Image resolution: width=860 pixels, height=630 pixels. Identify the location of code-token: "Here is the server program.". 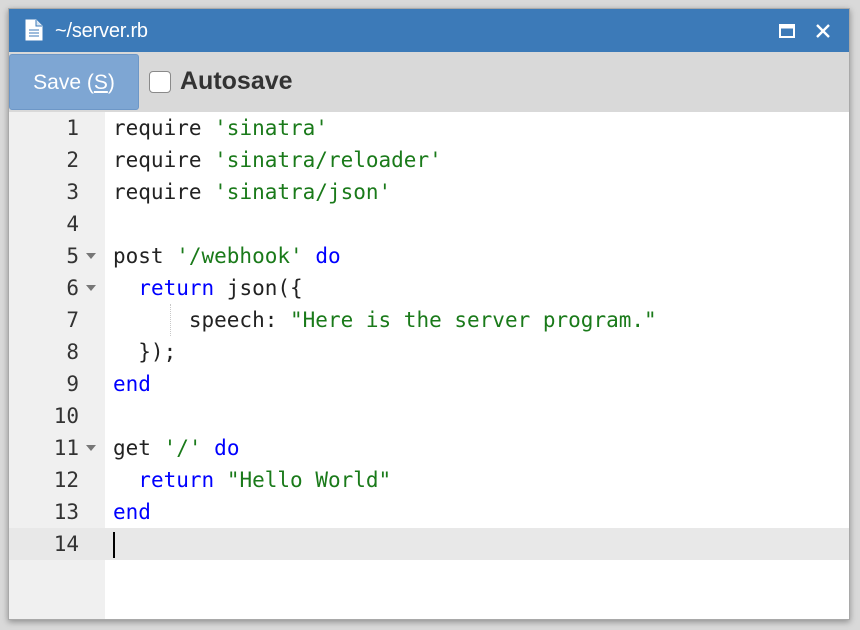
(473, 320).